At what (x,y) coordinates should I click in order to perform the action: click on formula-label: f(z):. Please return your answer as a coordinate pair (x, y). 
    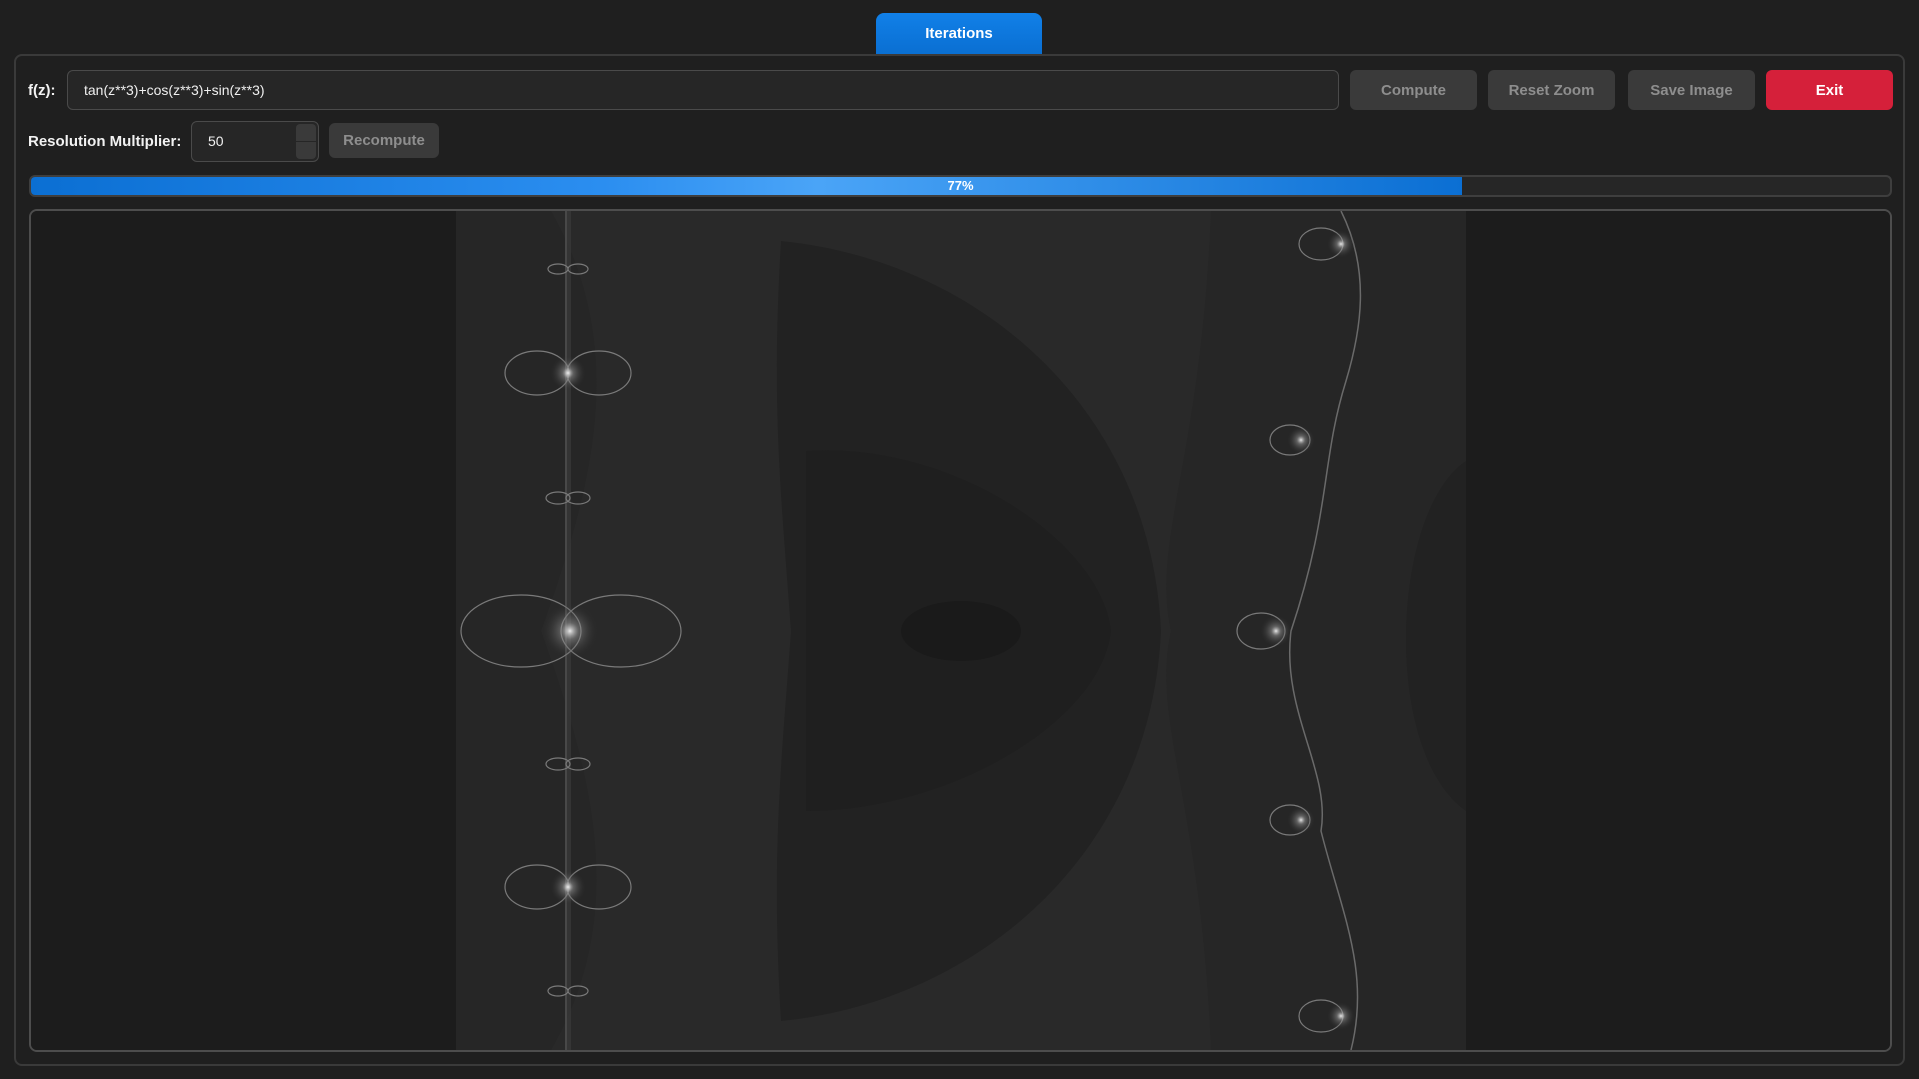
    Looking at the image, I should click on (42, 90).